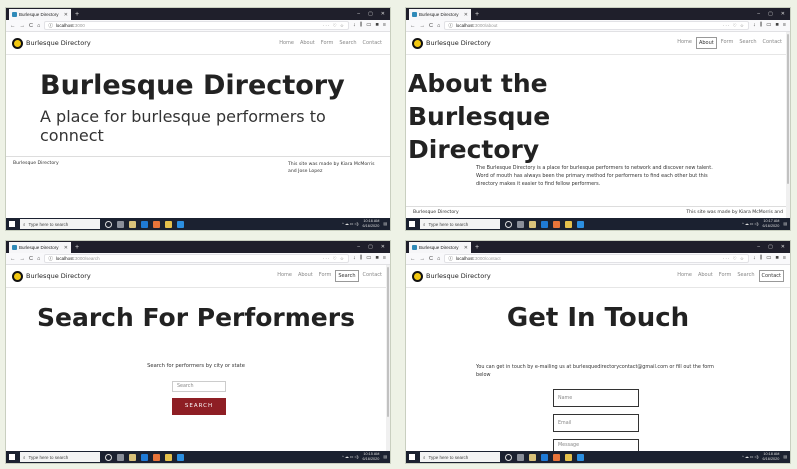 The height and width of the screenshot is (469, 797). What do you see at coordinates (596, 25) in the screenshot?
I see `address-bar: ⓘ localhost:3000/about ··· ♡ ☆` at bounding box center [596, 25].